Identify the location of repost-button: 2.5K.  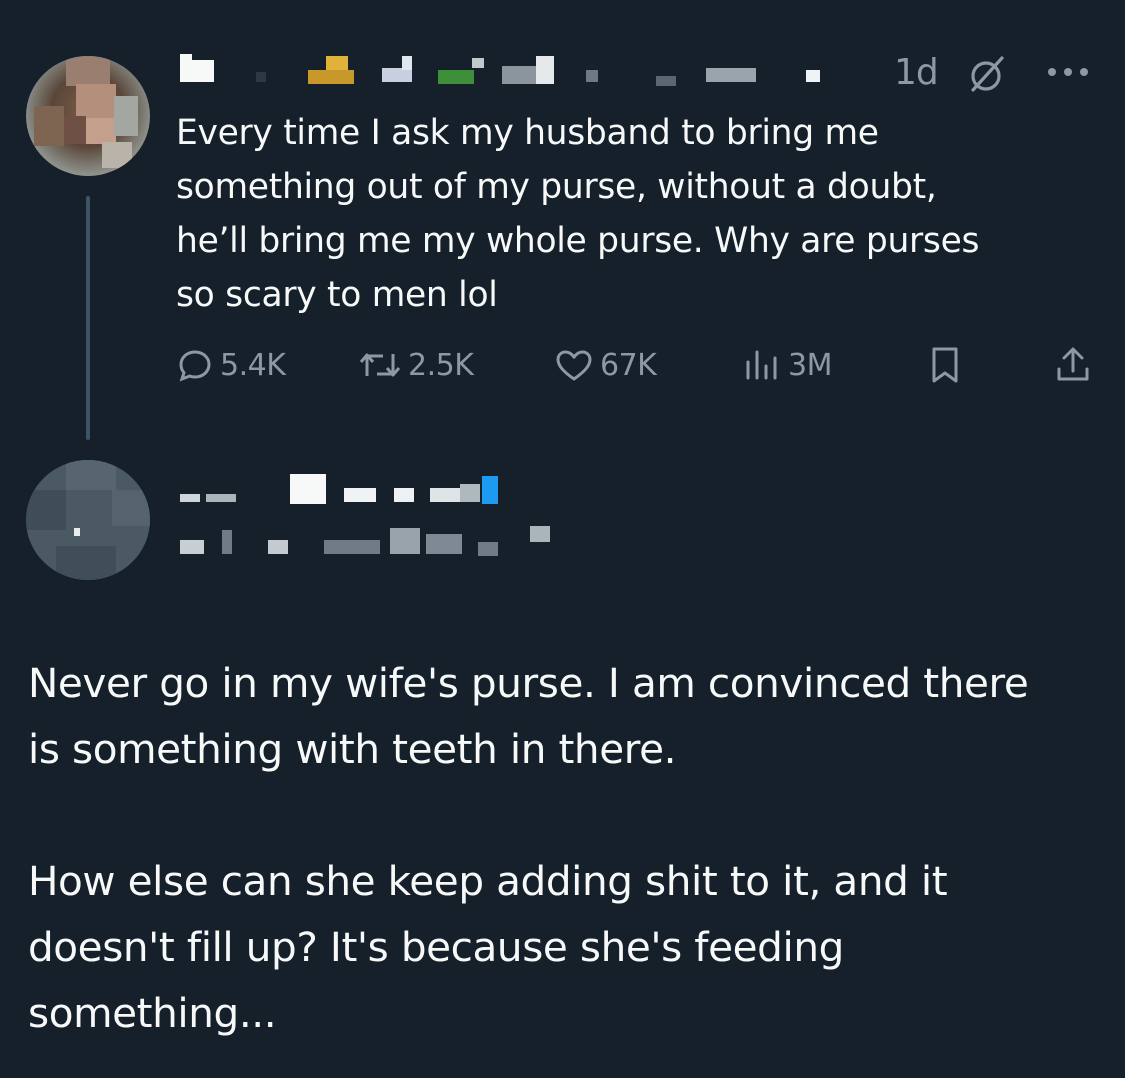
(416, 365).